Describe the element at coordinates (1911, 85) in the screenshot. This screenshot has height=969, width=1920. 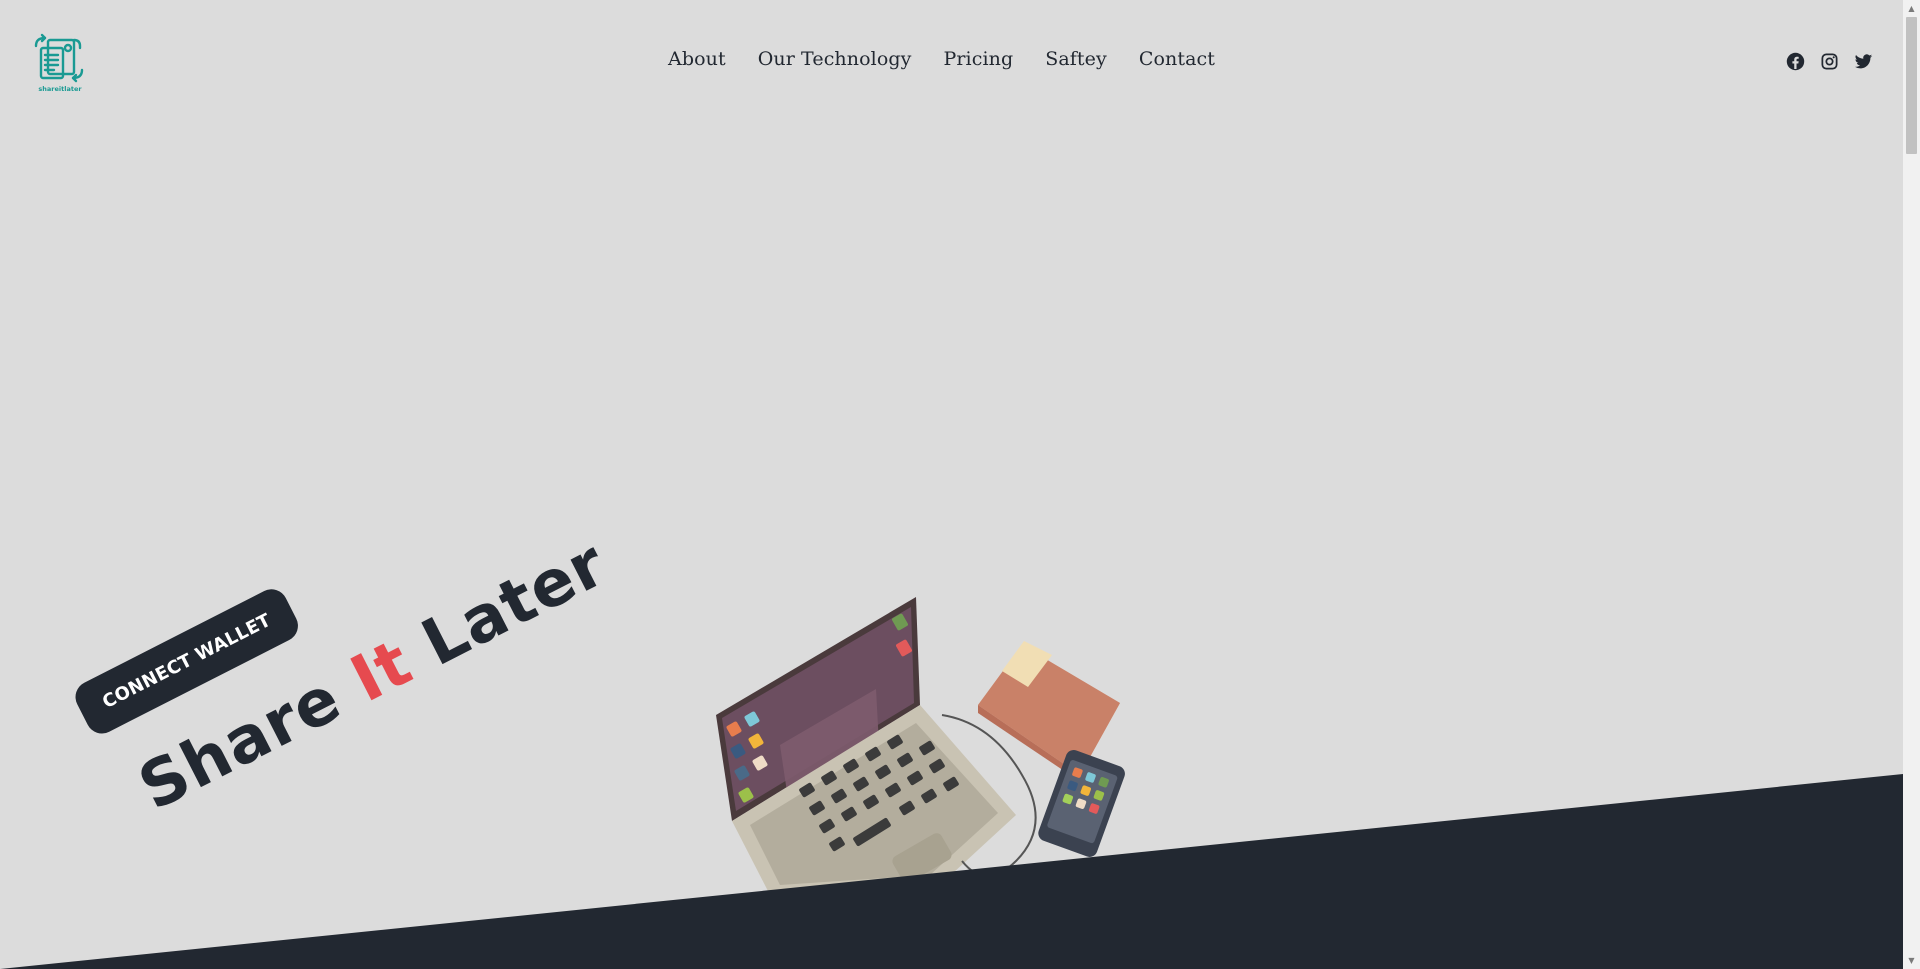
I see `scrollbar-thumb` at that location.